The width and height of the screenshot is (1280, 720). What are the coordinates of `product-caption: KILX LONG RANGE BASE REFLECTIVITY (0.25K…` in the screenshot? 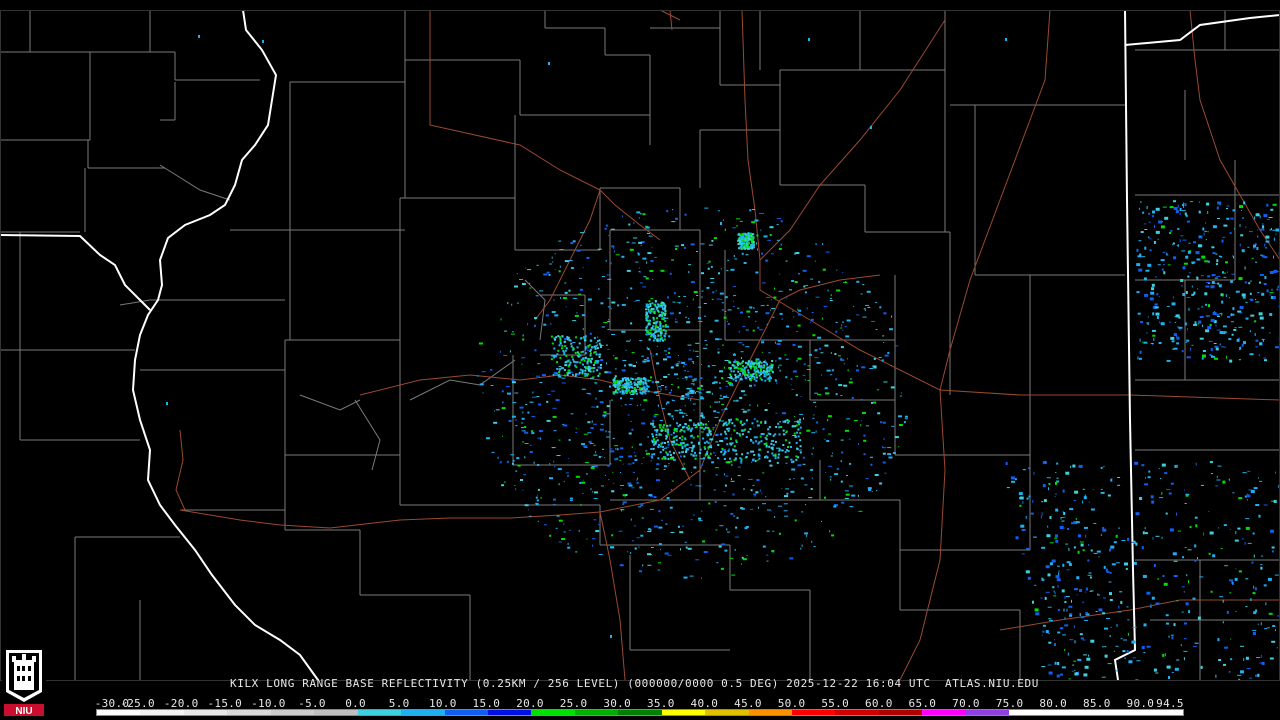 It's located at (634, 683).